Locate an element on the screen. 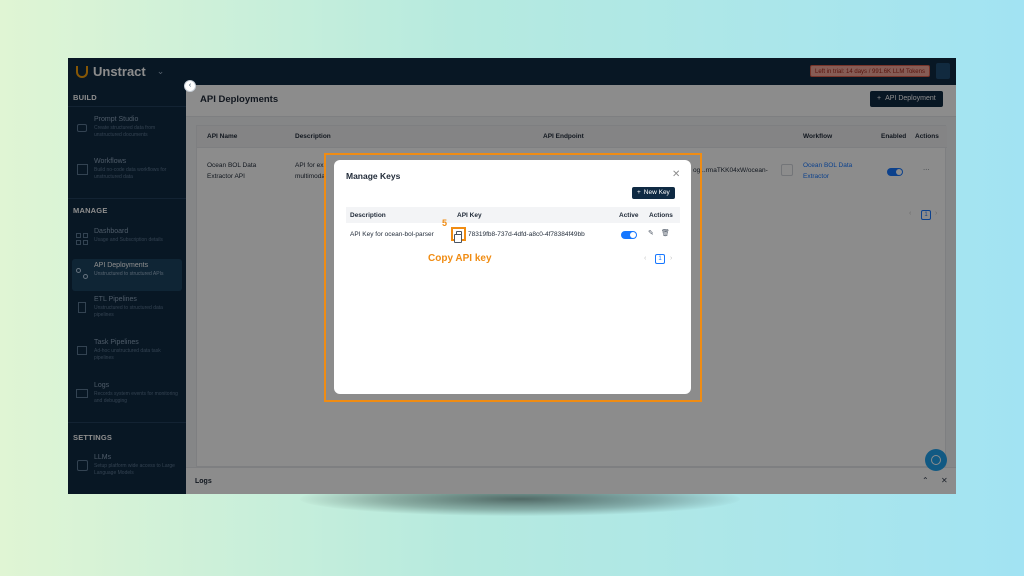 The width and height of the screenshot is (1024, 576). column-header-active: Active is located at coordinates (629, 215).